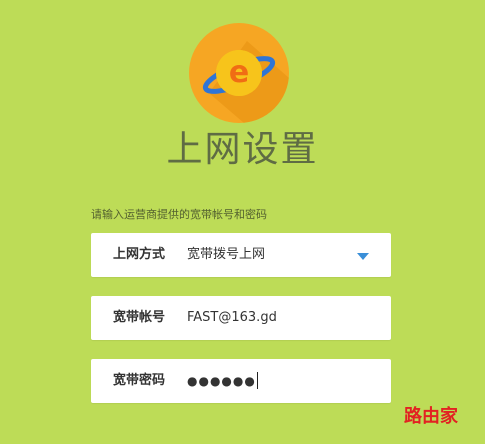 The image size is (485, 444). Describe the element at coordinates (363, 256) in the screenshot. I see `triangle-down-icon` at that location.